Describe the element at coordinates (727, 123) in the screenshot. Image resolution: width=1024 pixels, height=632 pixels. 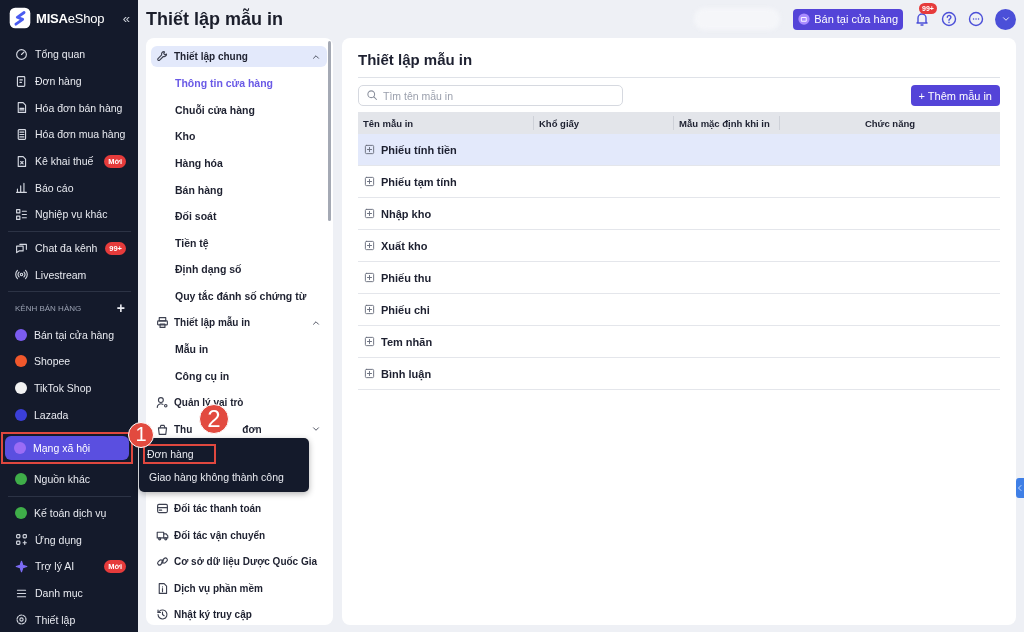
I see `column-header: Mẫu mặc định khi in` at that location.